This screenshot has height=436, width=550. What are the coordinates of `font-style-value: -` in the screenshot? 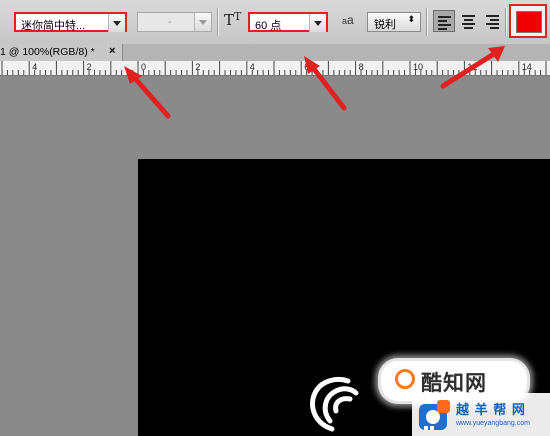 It's located at (170, 22).